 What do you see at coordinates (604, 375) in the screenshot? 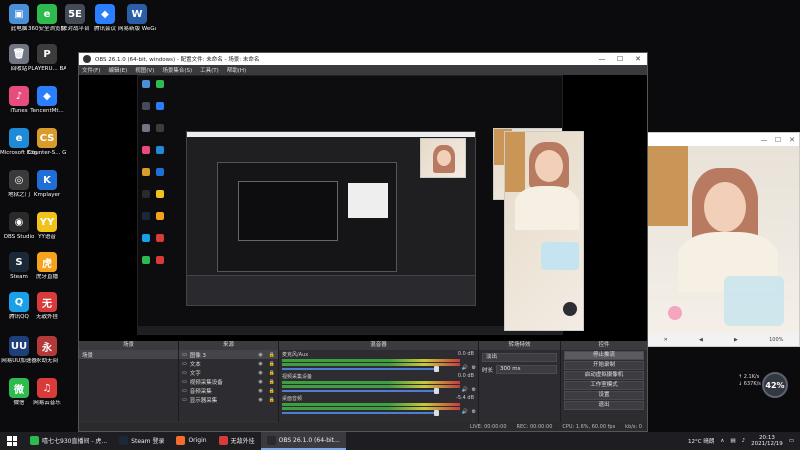
I see `control-button: 启动虚拟摄像机` at bounding box center [604, 375].